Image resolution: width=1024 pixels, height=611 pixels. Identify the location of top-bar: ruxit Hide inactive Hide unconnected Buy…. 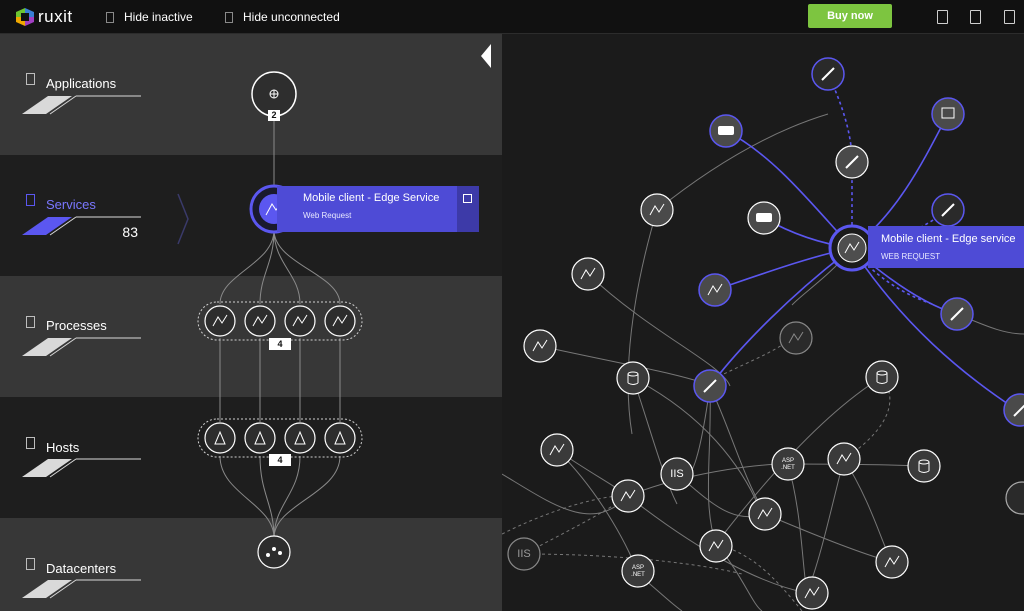
(512, 17).